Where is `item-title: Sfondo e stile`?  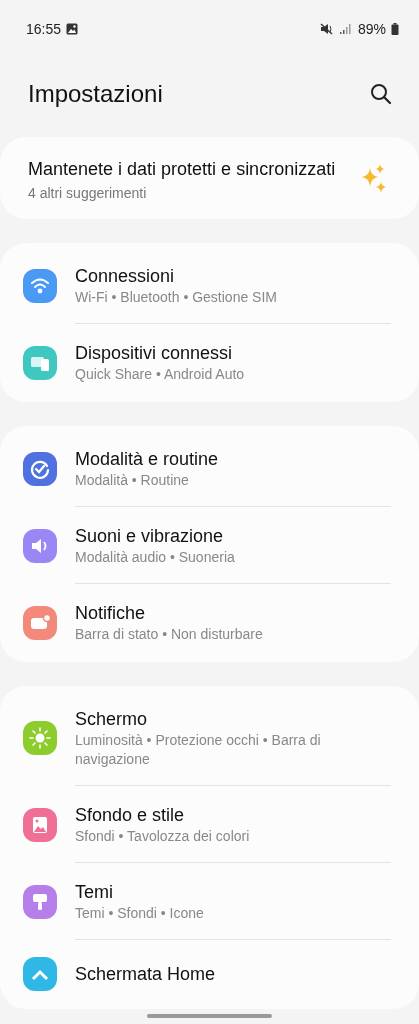 item-title: Sfondo e stile is located at coordinates (130, 815).